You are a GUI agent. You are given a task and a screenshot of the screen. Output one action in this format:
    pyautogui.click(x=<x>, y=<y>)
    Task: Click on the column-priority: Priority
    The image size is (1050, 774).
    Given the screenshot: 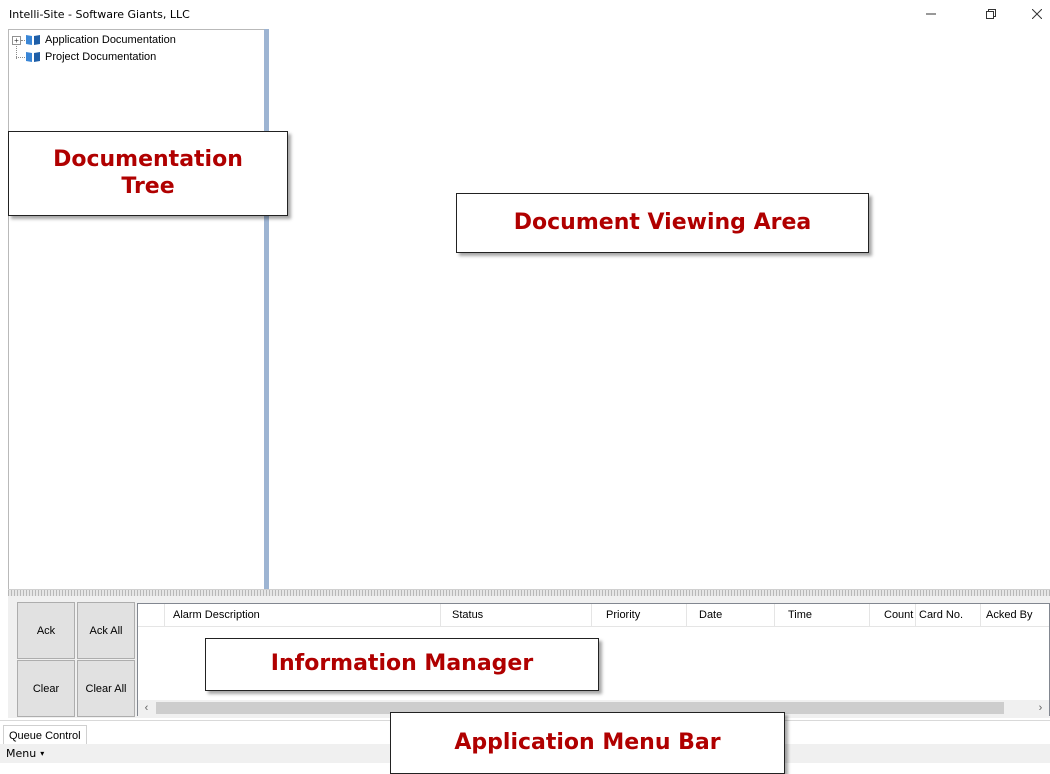 What is the action you would take?
    pyautogui.click(x=639, y=615)
    